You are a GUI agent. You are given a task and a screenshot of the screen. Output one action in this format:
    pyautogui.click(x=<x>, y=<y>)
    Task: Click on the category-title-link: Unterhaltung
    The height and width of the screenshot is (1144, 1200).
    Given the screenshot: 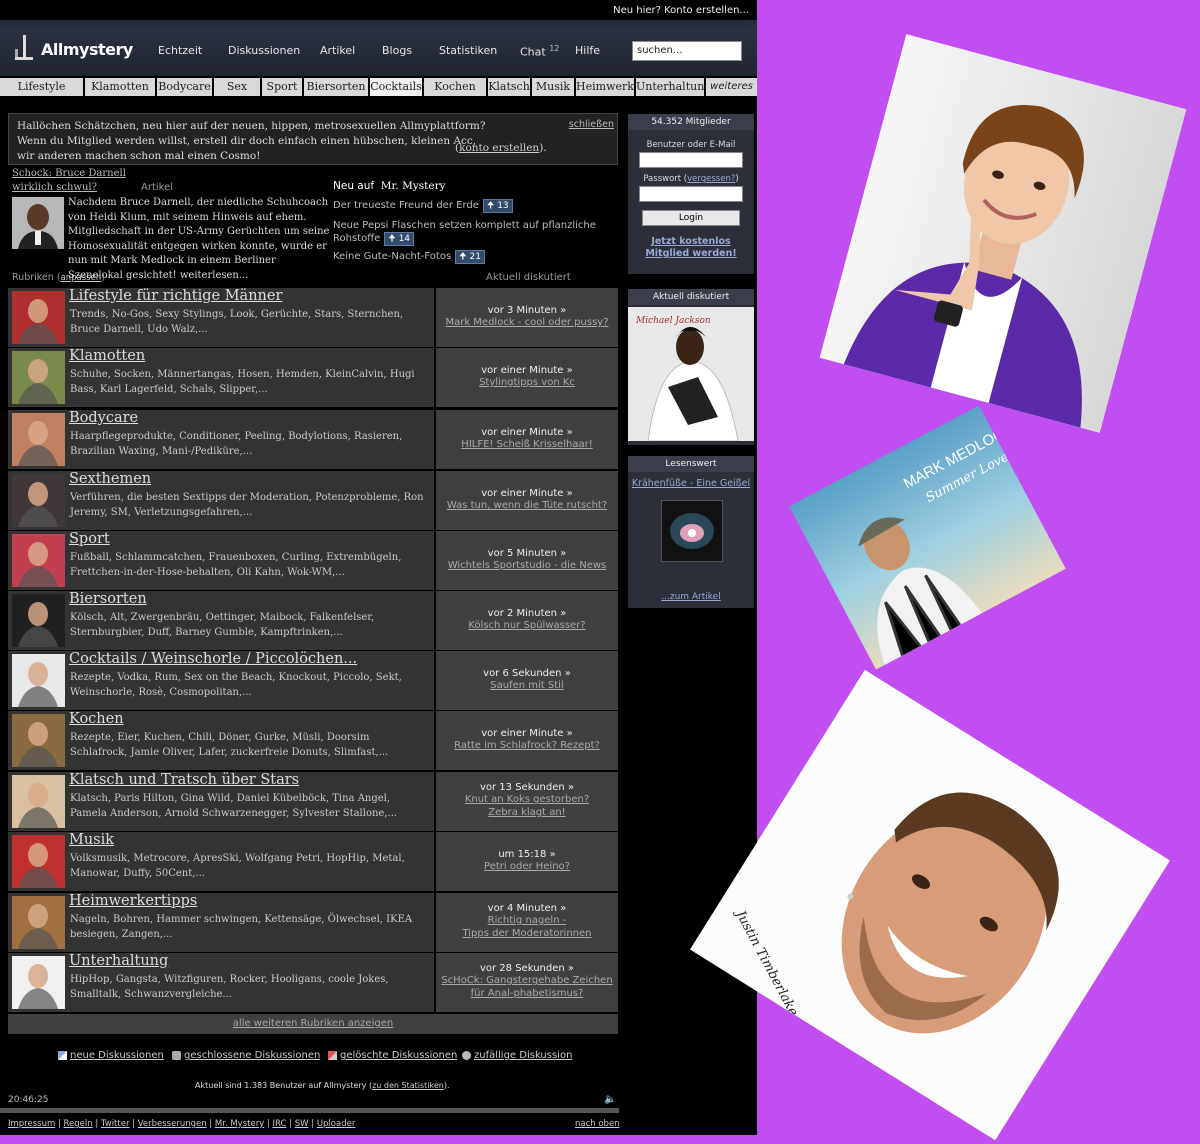 What is the action you would take?
    pyautogui.click(x=118, y=961)
    